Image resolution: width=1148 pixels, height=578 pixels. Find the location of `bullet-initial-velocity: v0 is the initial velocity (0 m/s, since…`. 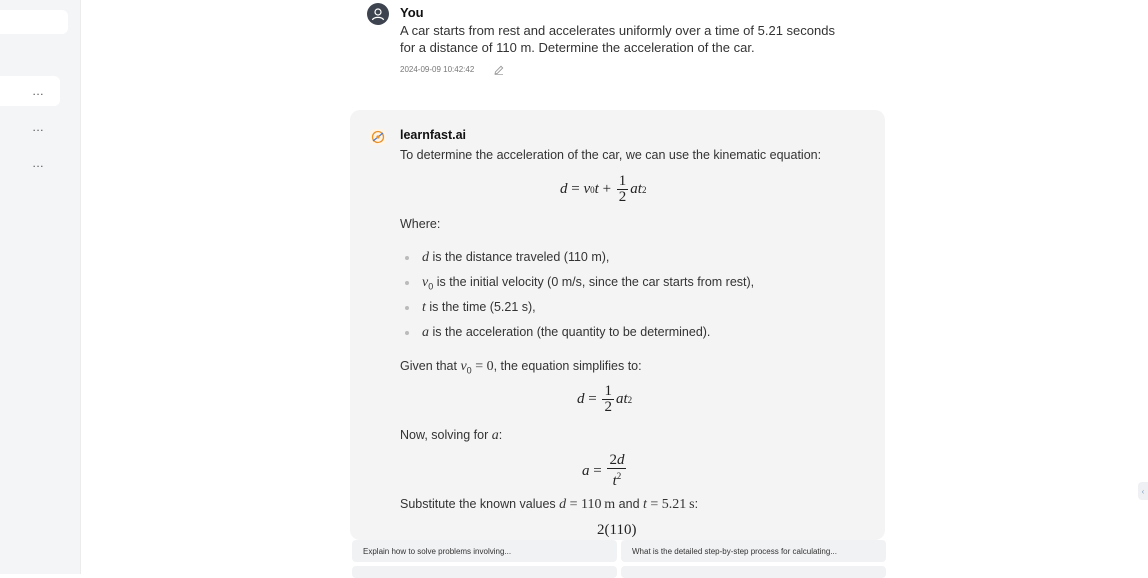

bullet-initial-velocity: v0 is the initial velocity (0 m/s, since… is located at coordinates (588, 283).